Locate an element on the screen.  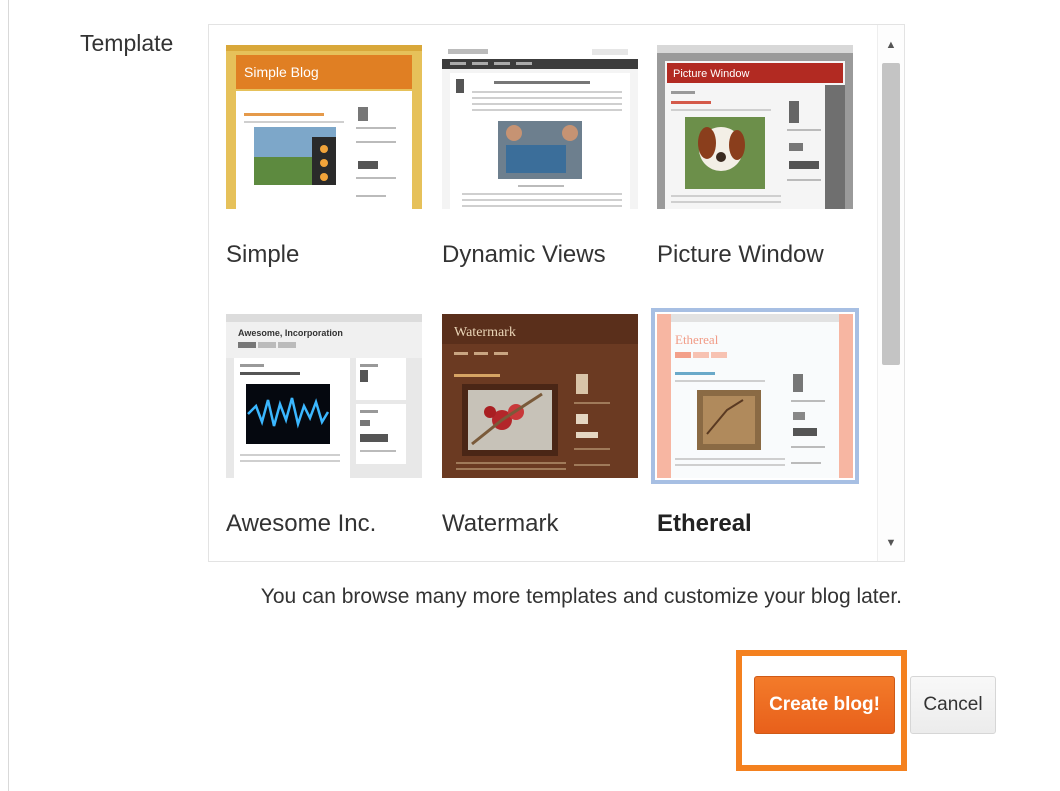
template-thumbnail-awesome-inc: Awesome, Incorporation is located at coordinates (324, 396).